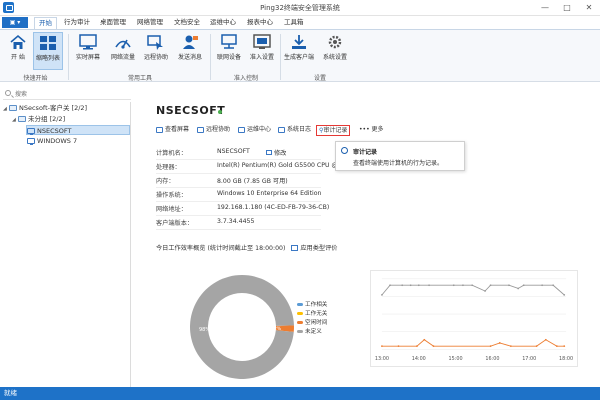  What do you see at coordinates (474, 318) in the screenshot?
I see `activity-line-chart: 13:00 14:00 15:00 16:00 17:00 18:00` at bounding box center [474, 318].